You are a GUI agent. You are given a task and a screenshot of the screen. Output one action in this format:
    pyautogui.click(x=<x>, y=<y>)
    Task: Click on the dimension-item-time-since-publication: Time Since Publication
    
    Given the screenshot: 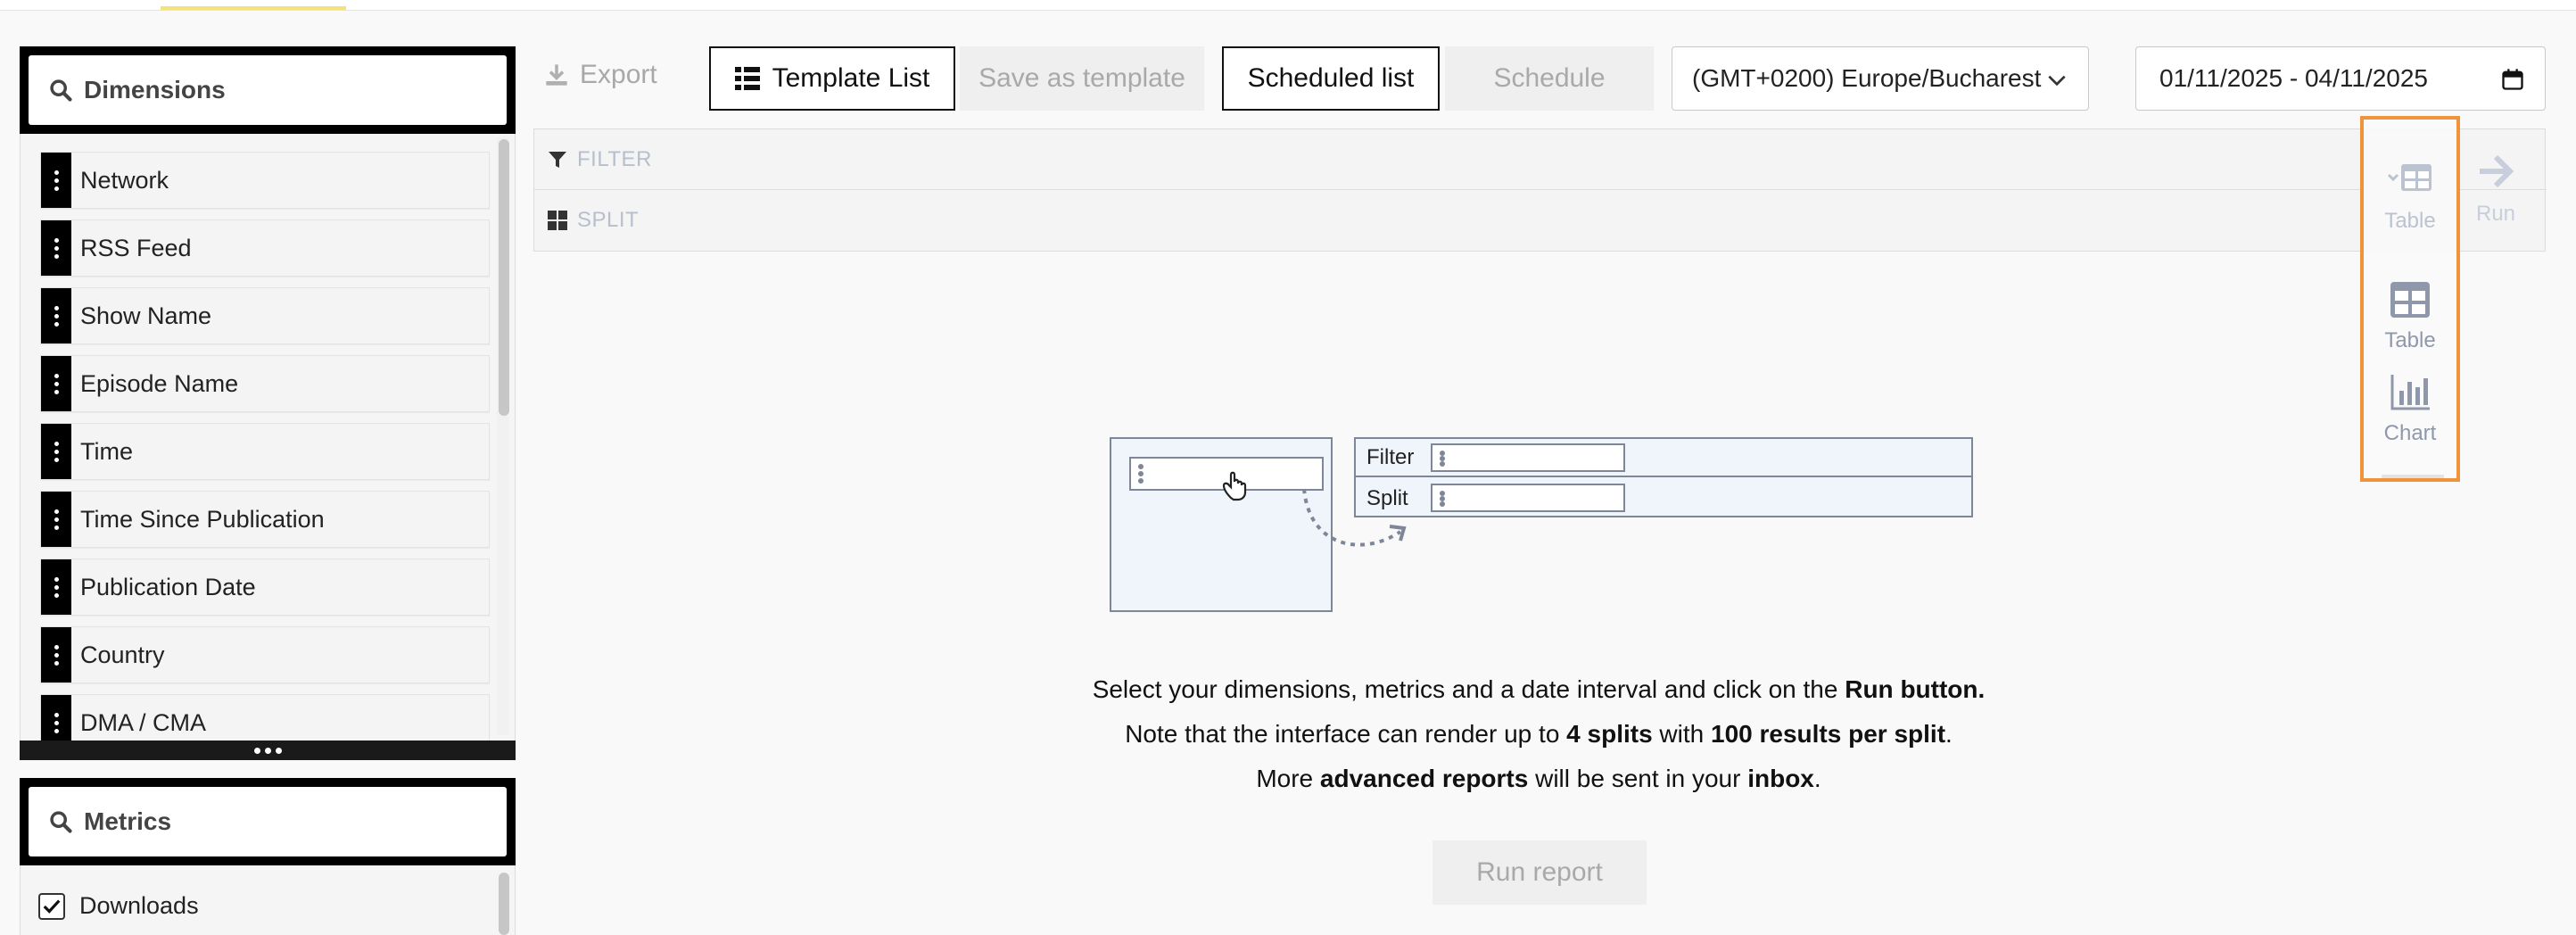 What is the action you would take?
    pyautogui.click(x=265, y=519)
    